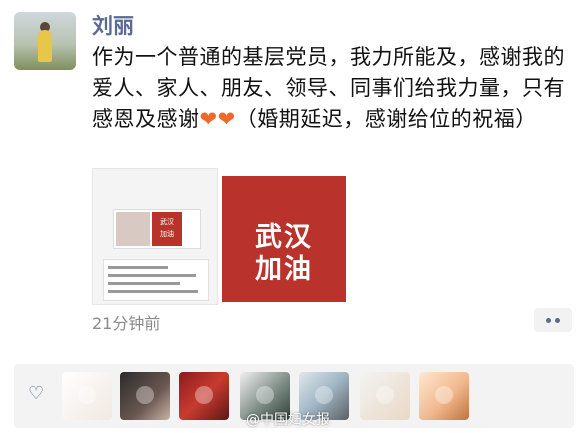 The image size is (580, 433). I want to click on post-image-poster: 武汉 加油, so click(284, 239).